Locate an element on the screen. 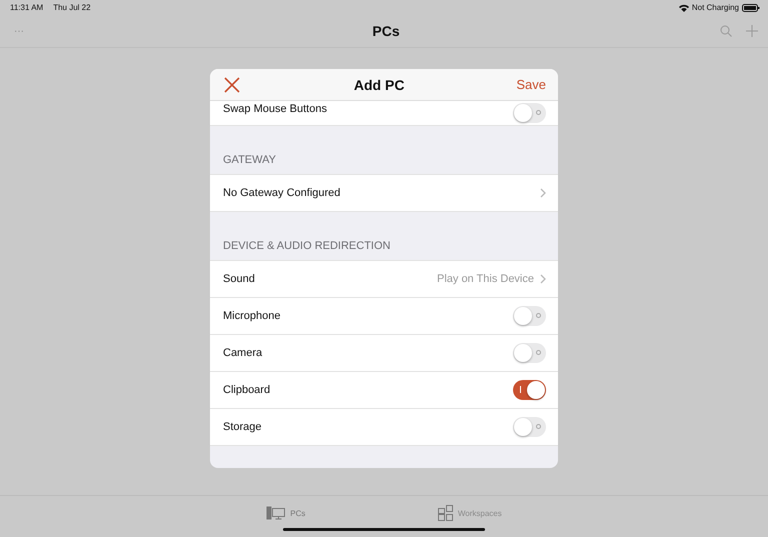  add-icon is located at coordinates (752, 31).